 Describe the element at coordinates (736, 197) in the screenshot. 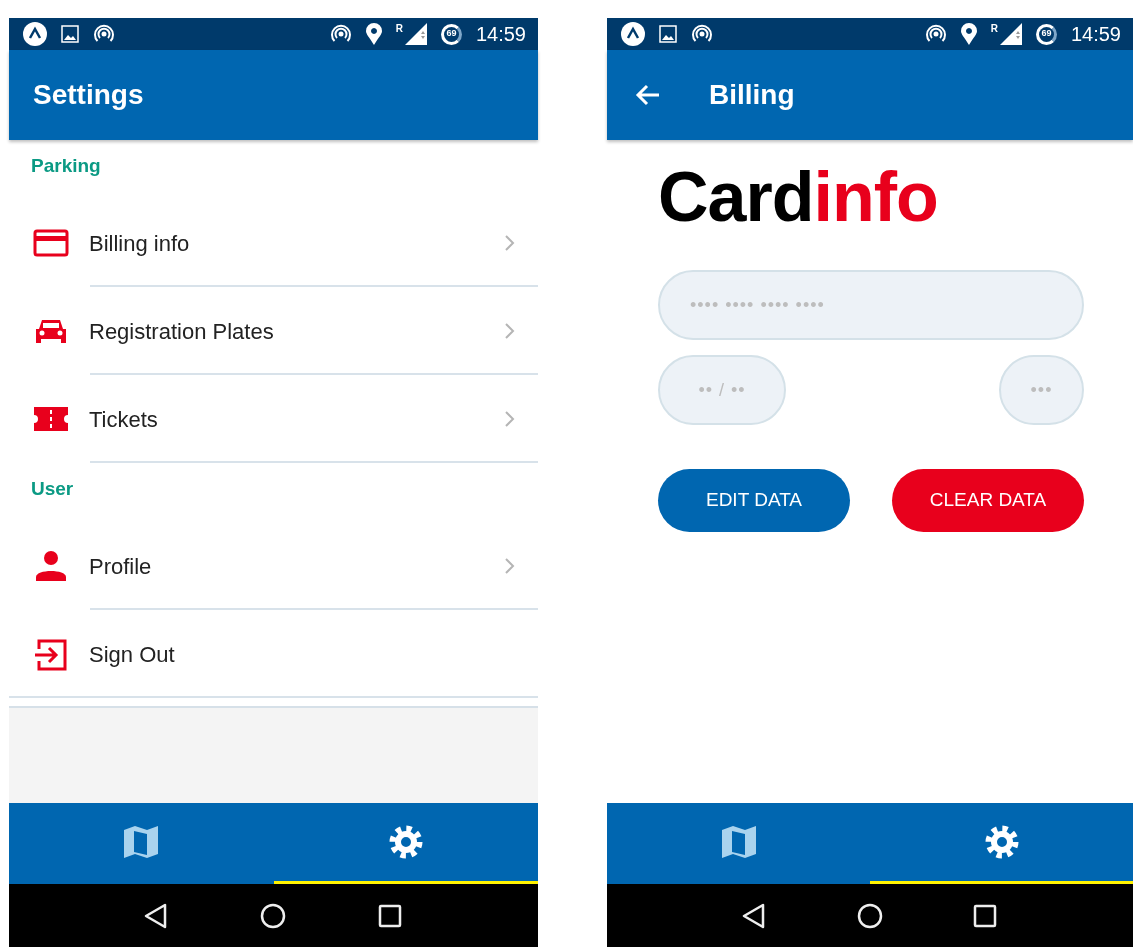

I see `heading-text: Card` at that location.